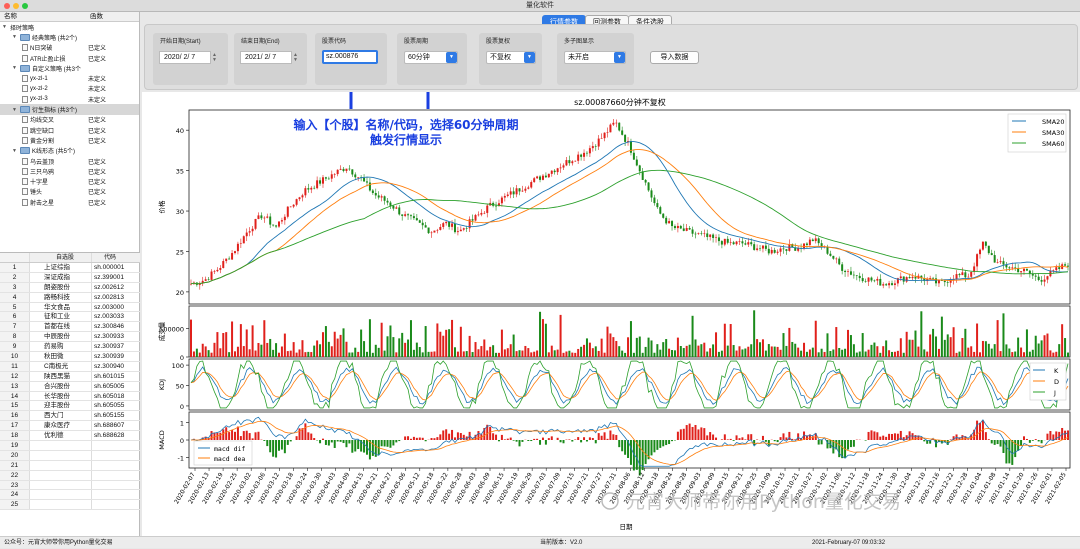 This screenshot has height=549, width=1080. Describe the element at coordinates (70, 426) in the screenshot. I see `table-row: 17康众医疗sh.688607` at that location.